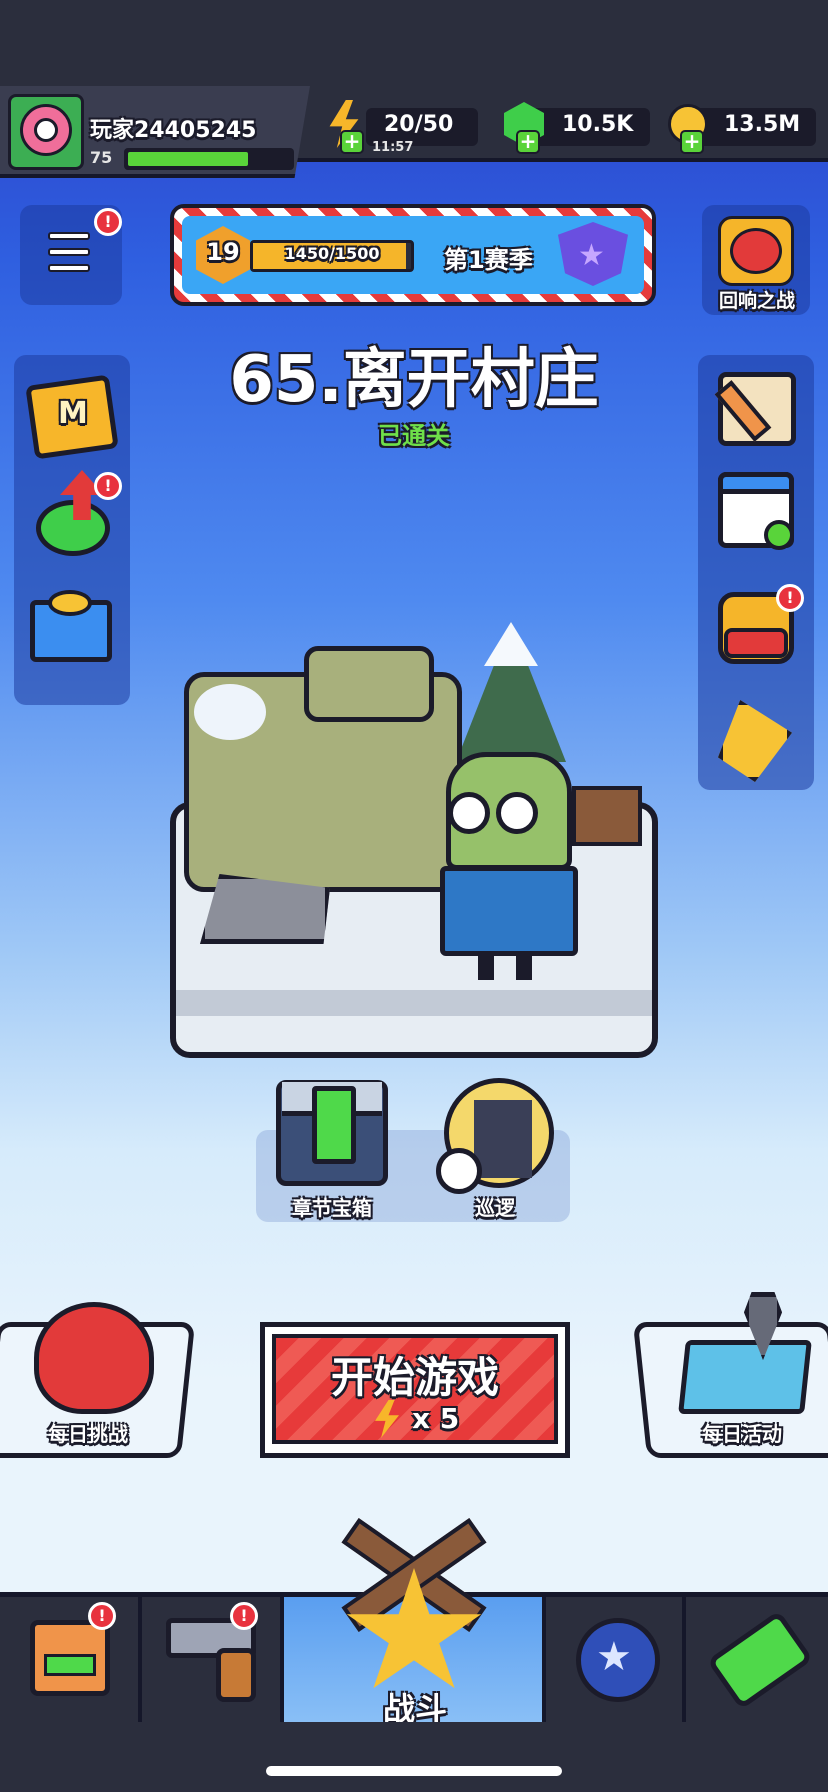 This screenshot has height=1792, width=828. I want to click on chapter-chest-label: 章节宝箱, so click(332, 1208).